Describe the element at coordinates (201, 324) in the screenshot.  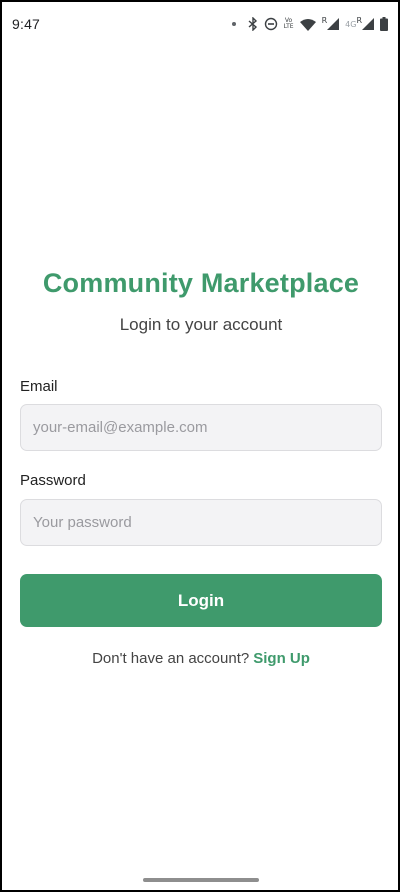
I see `page-subtitle: Login to your account` at that location.